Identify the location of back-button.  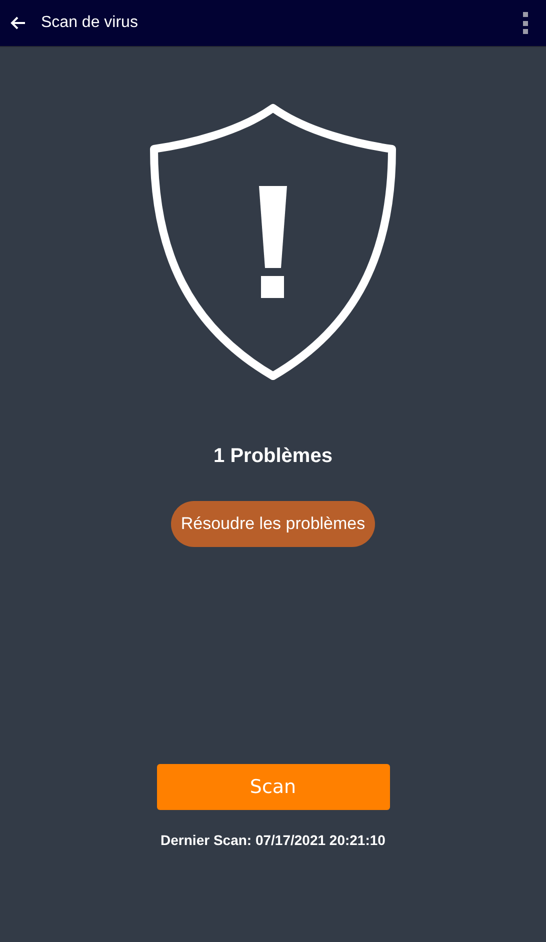
(18, 23).